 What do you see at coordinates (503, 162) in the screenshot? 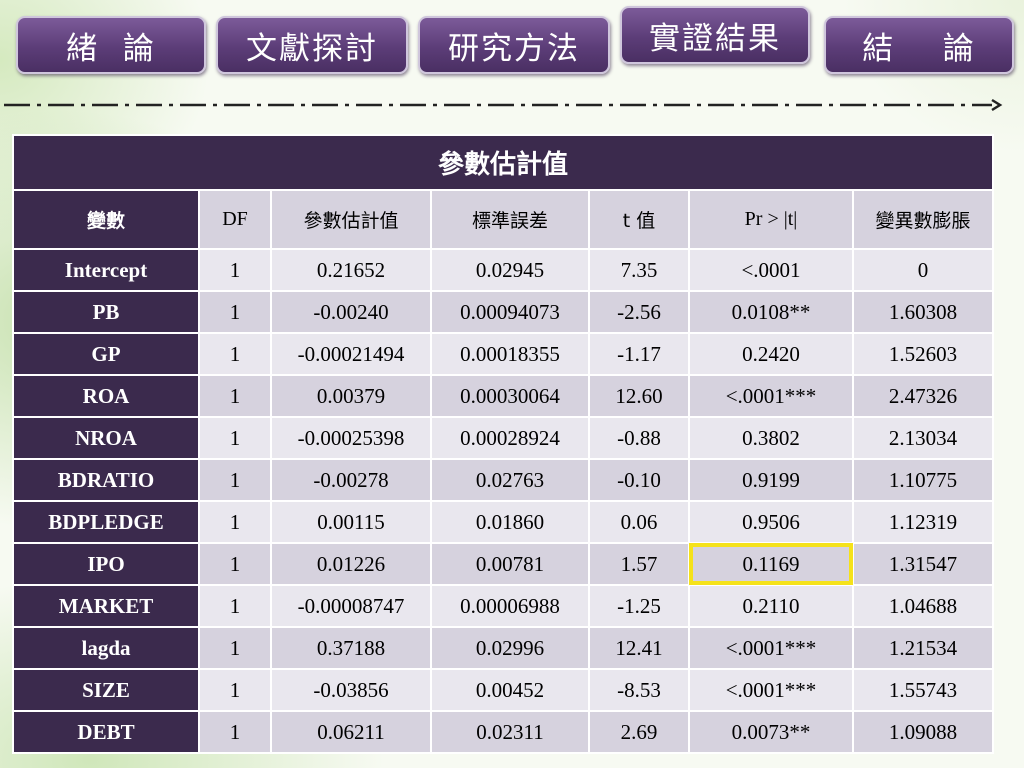
I see `table-title: 參數估計值` at bounding box center [503, 162].